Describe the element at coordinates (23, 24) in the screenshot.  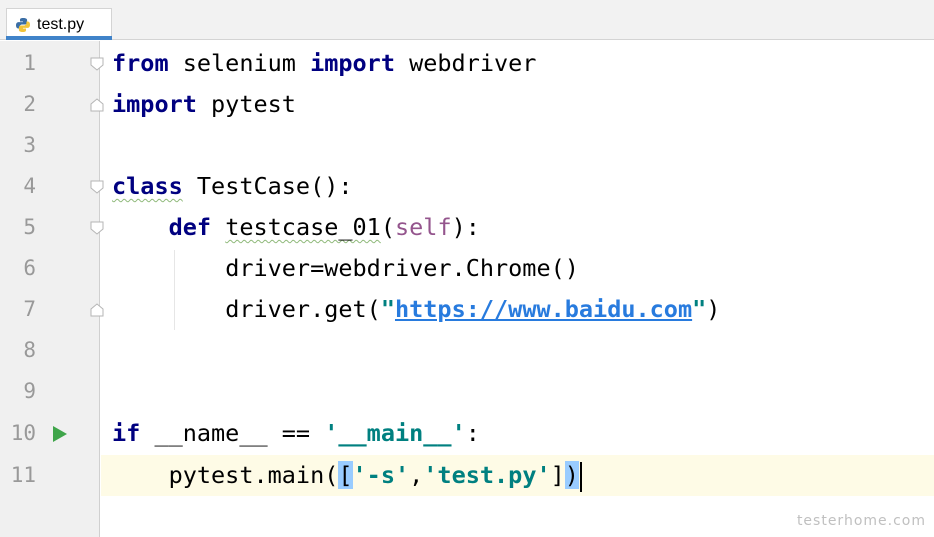
I see `python-file-icon` at that location.